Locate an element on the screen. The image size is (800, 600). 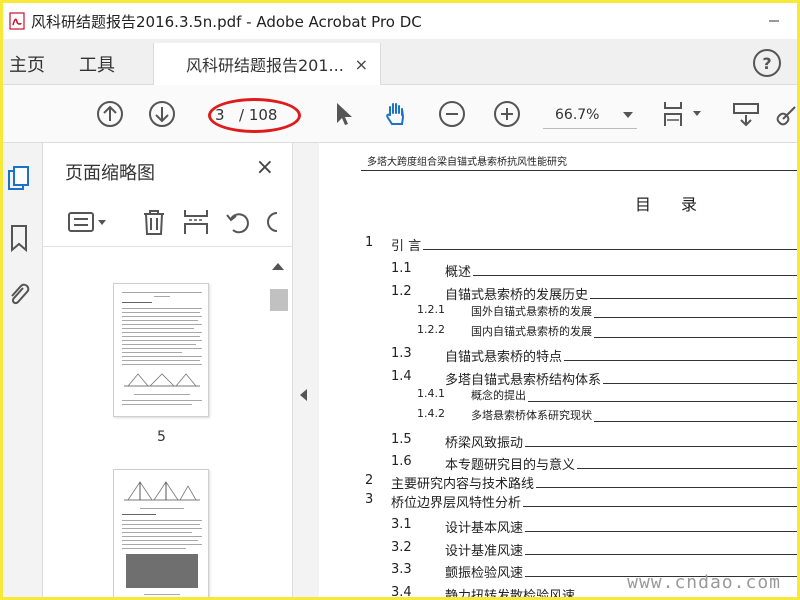
extract-page-icon is located at coordinates (196, 222).